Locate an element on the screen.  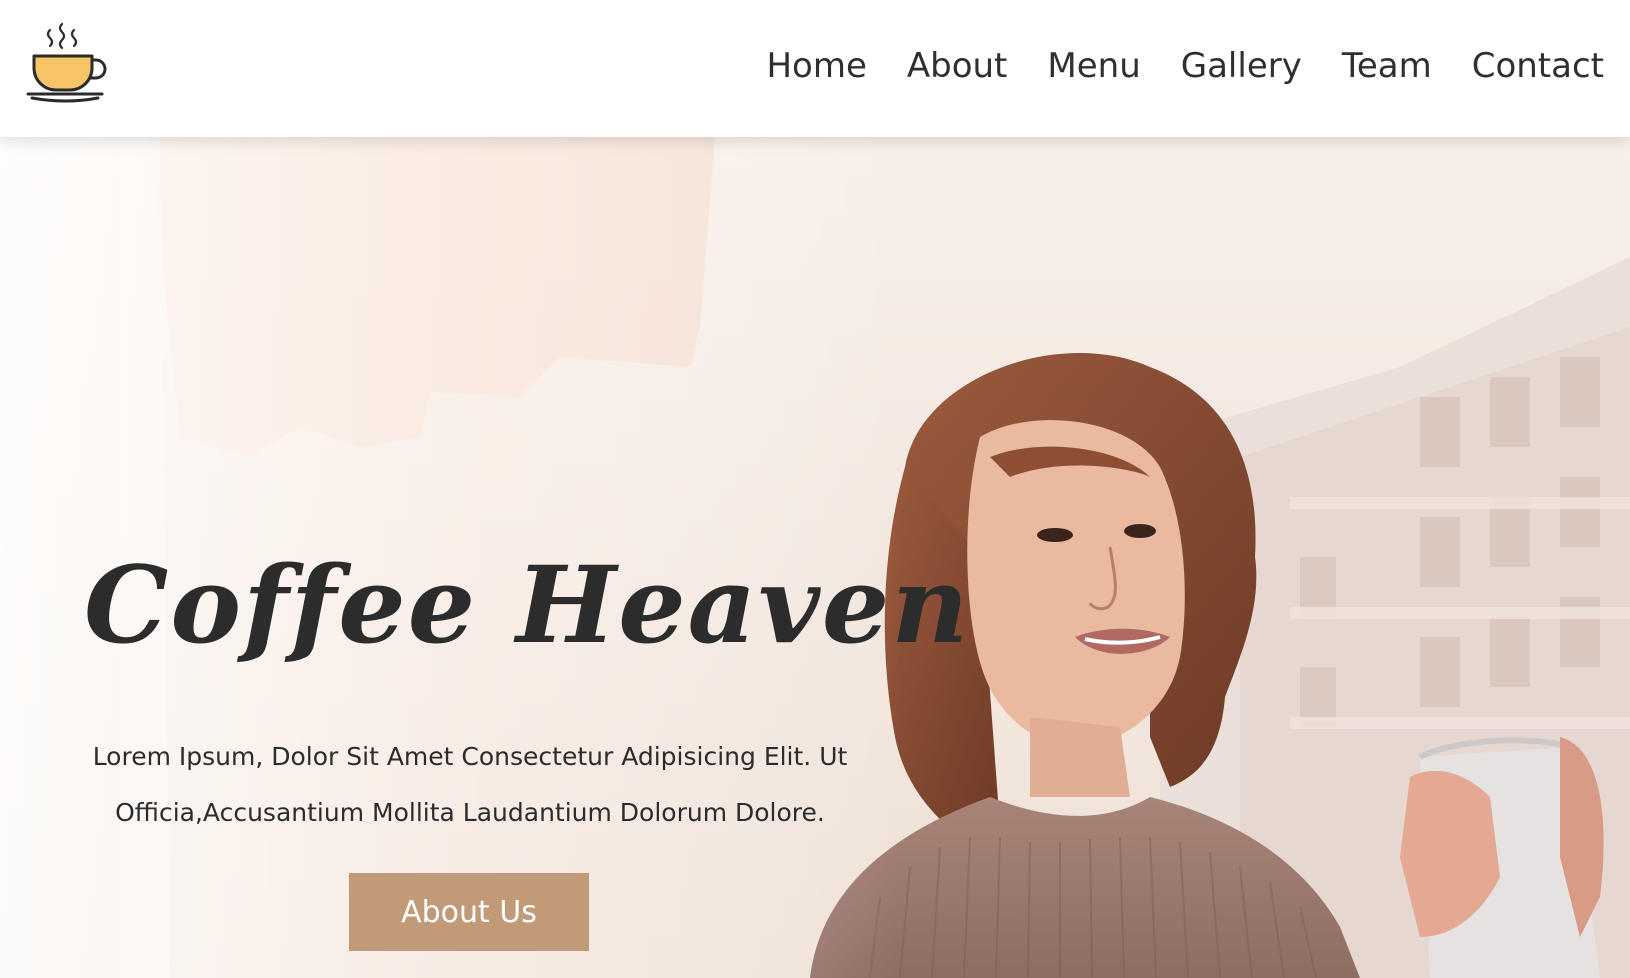
nav-item-home: Home is located at coordinates (816, 66).